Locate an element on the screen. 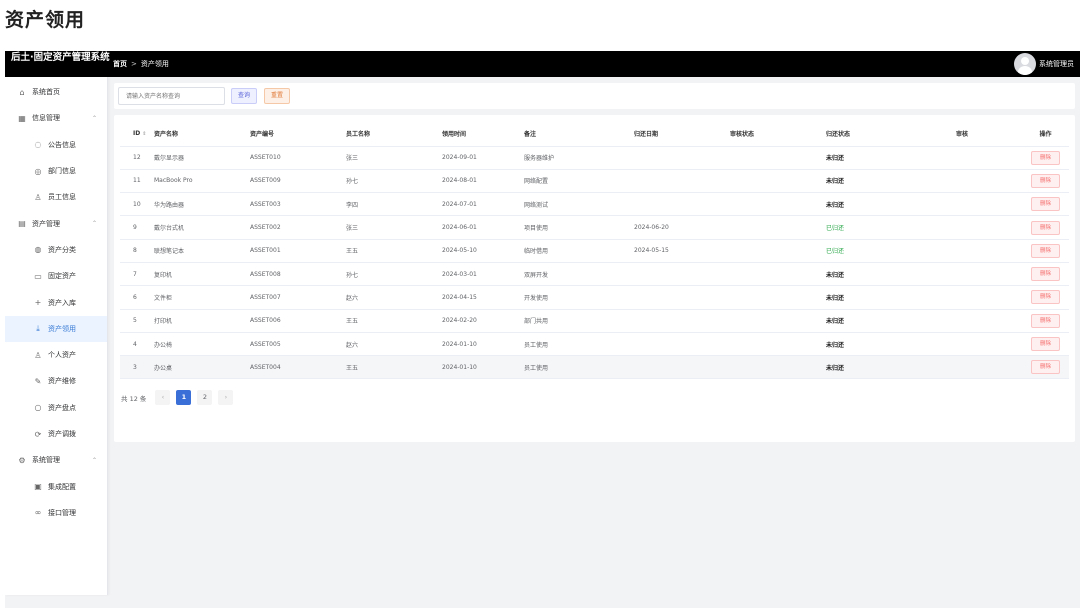  sidebar-item-13: ⟳ 资产调拨 is located at coordinates (56, 434).